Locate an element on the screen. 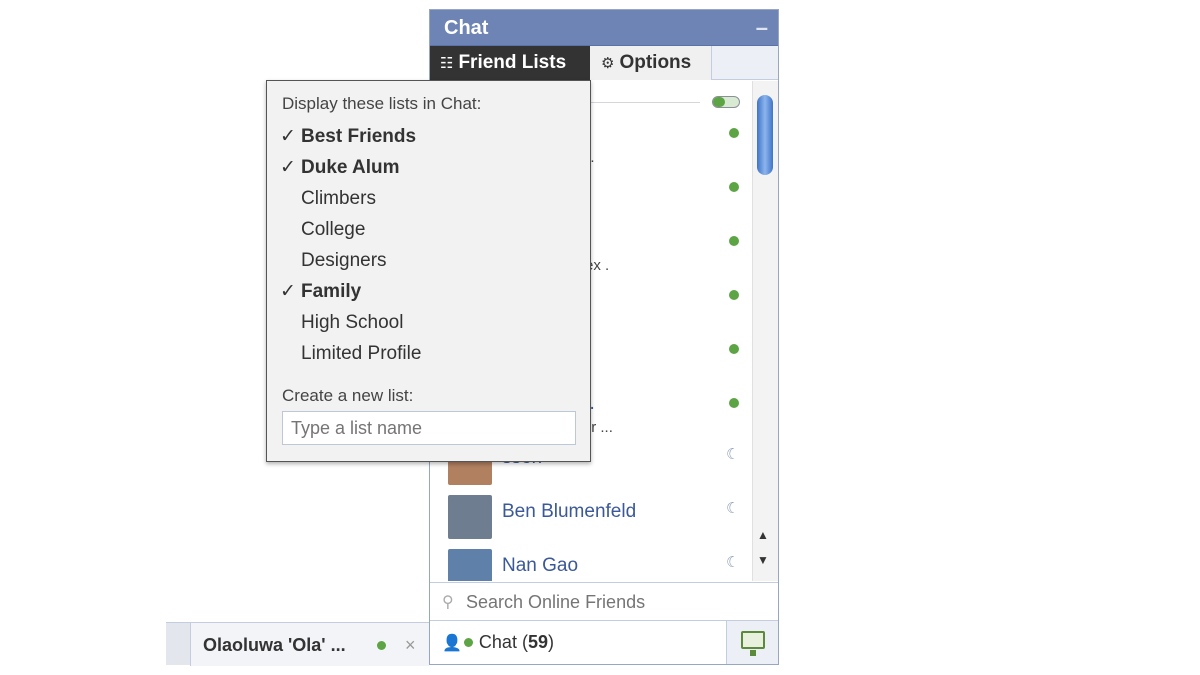  chat-footer-label: Chat ( is located at coordinates (503, 642).